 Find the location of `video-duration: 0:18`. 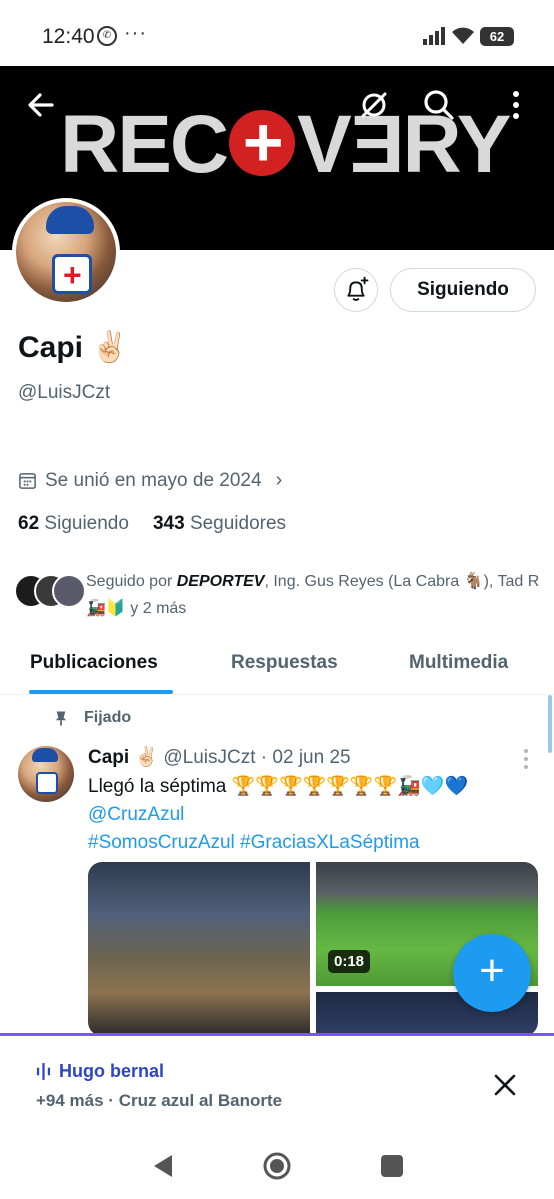

video-duration: 0:18 is located at coordinates (349, 961).